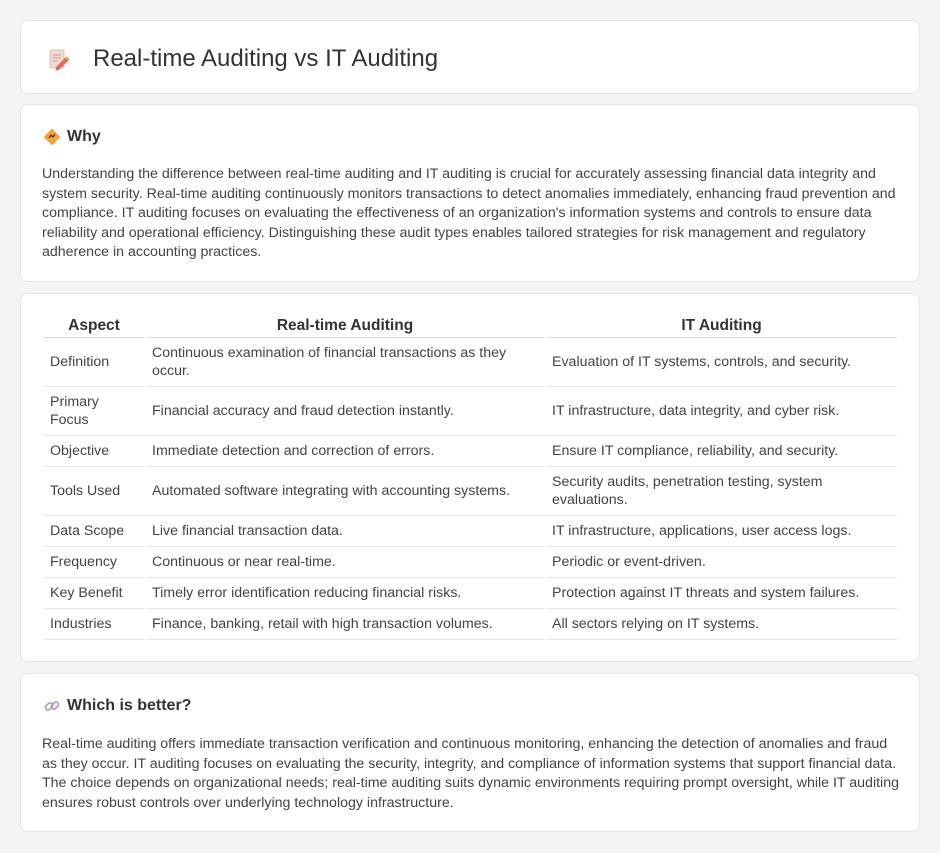  What do you see at coordinates (94, 624) in the screenshot?
I see `aspect-cell: Industries` at bounding box center [94, 624].